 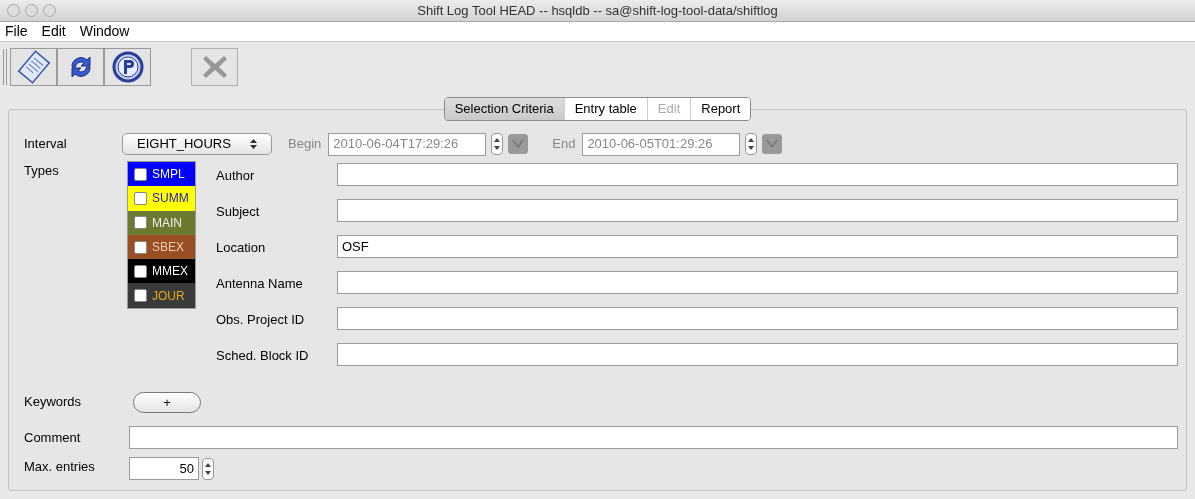 What do you see at coordinates (46, 144) in the screenshot?
I see `field-label: Interval` at bounding box center [46, 144].